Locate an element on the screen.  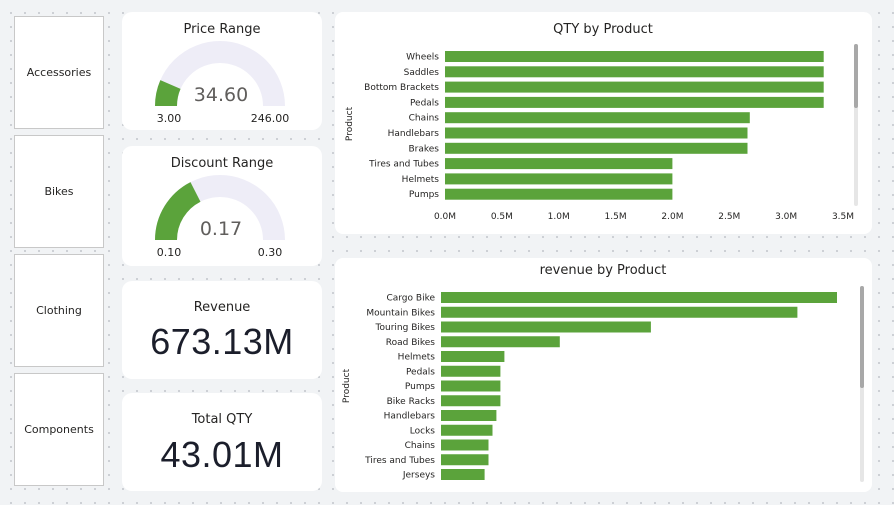
total-qty-title: Total QTY is located at coordinates (222, 419).